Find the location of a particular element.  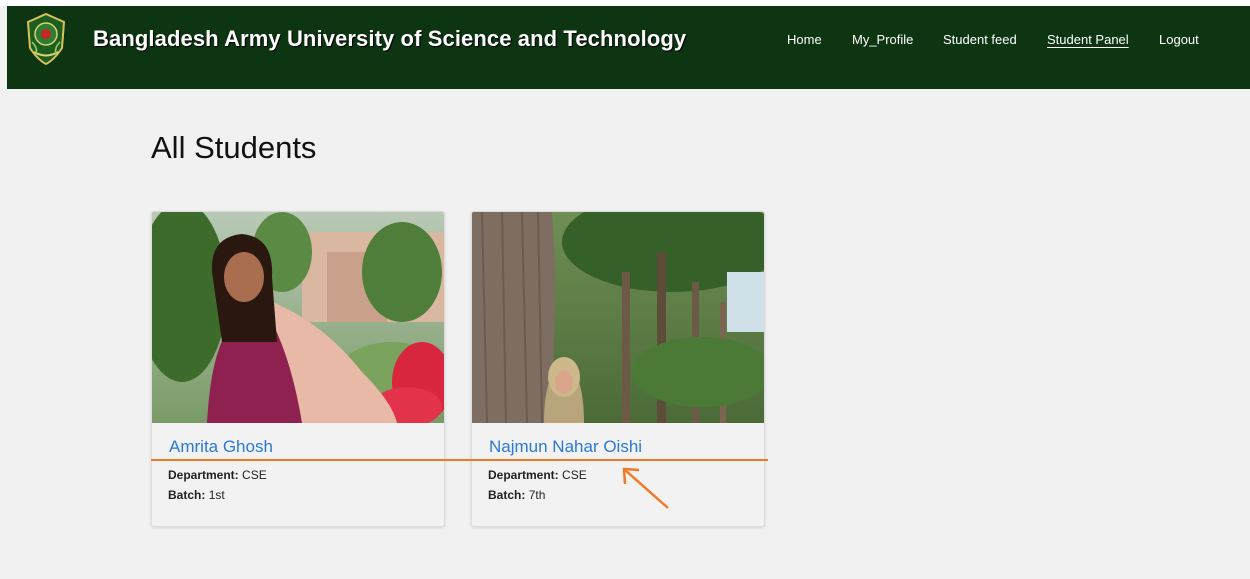

nav-logout: Logout is located at coordinates (1179, 39).